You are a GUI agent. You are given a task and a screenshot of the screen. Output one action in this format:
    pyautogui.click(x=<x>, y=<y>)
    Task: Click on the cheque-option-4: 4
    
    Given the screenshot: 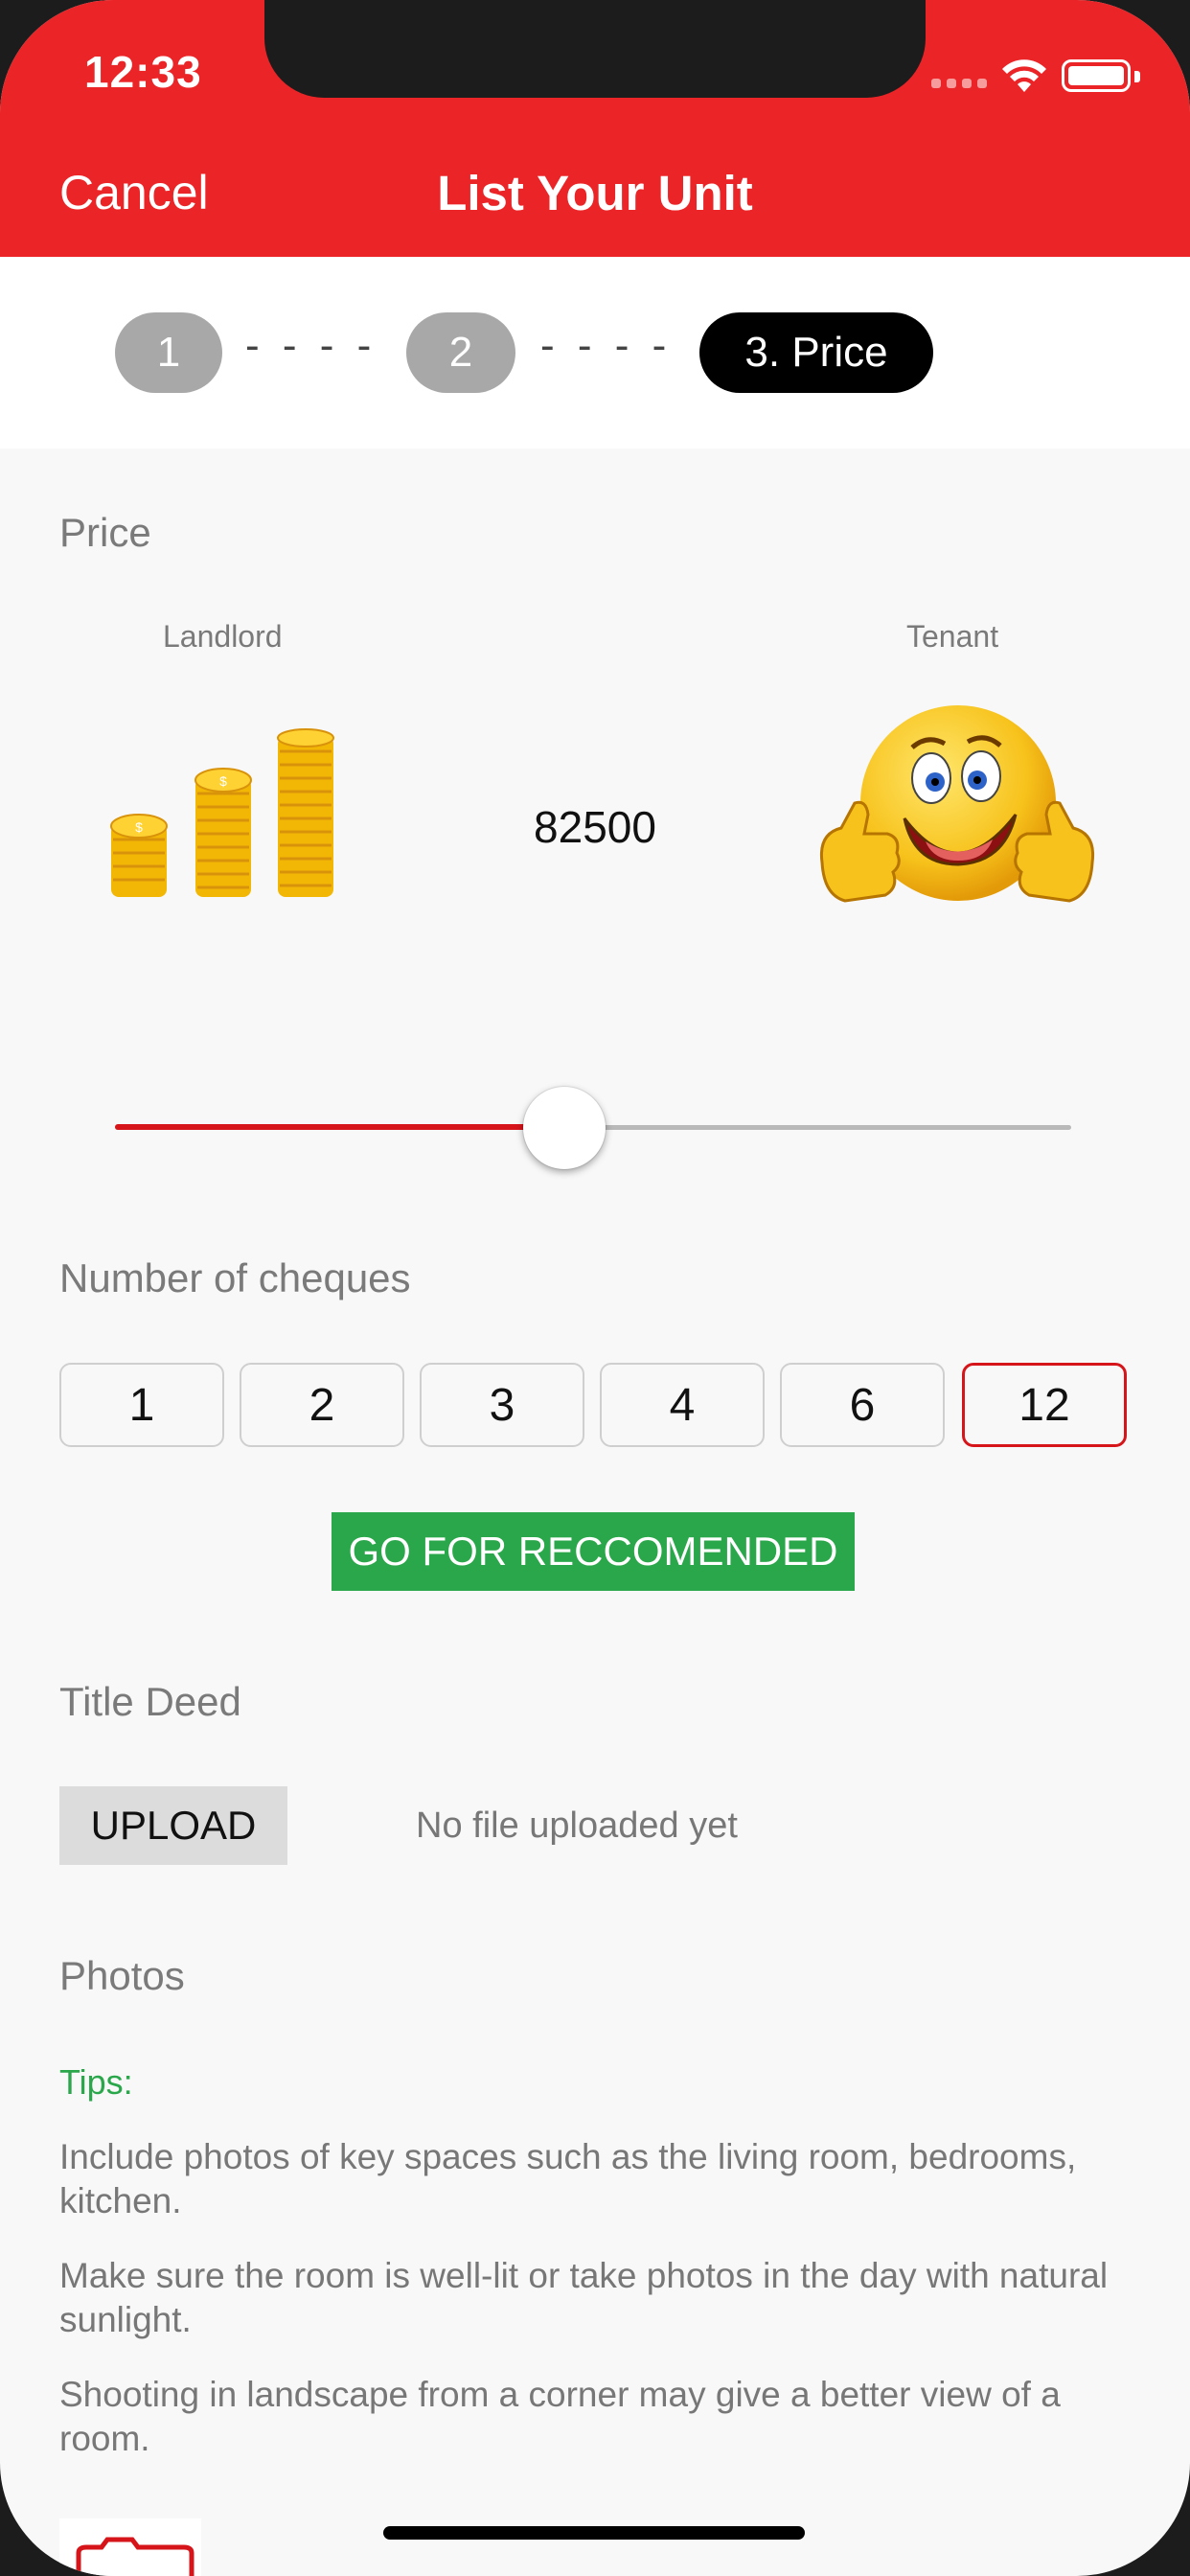 What is the action you would take?
    pyautogui.click(x=683, y=1405)
    